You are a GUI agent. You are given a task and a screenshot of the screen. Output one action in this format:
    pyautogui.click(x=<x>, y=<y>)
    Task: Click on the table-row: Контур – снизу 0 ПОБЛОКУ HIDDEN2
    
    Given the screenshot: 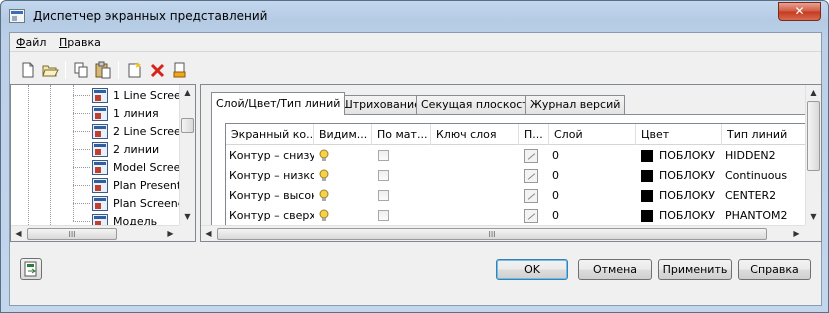 What is the action you would take?
    pyautogui.click(x=516, y=156)
    